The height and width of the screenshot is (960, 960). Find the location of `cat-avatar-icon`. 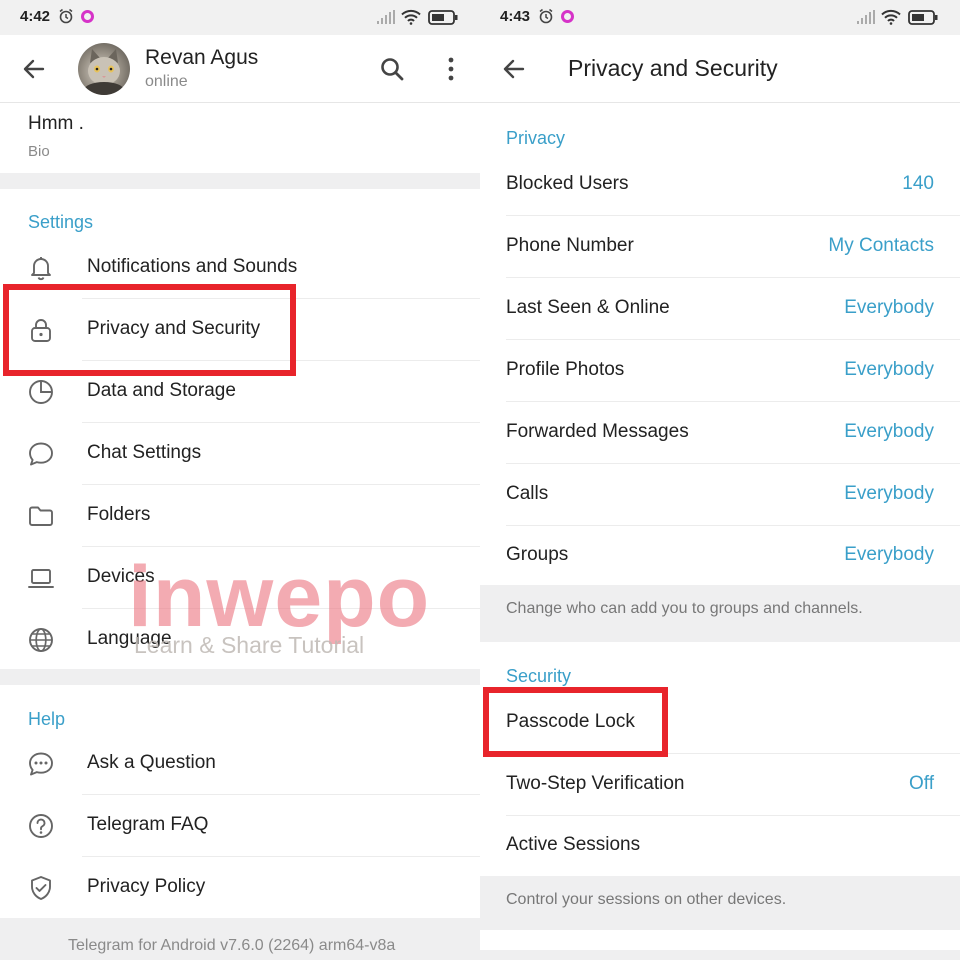

cat-avatar-icon is located at coordinates (104, 72).